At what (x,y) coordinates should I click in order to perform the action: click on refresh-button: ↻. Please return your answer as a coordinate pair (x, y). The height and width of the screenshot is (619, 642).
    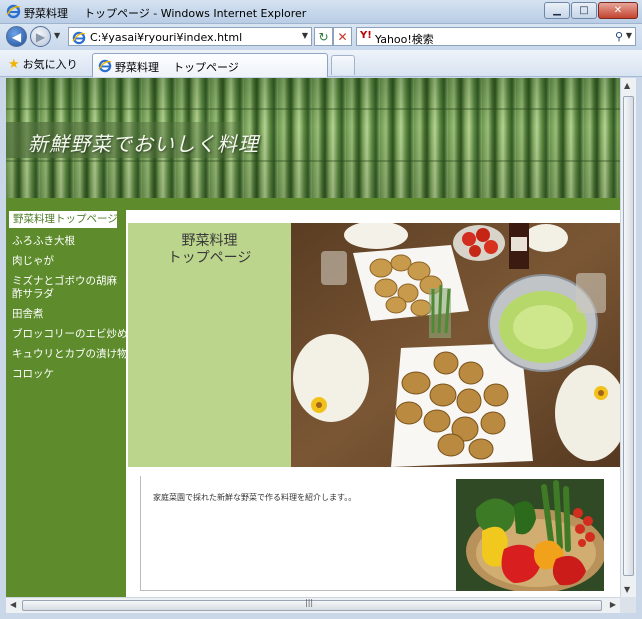
    Looking at the image, I should click on (323, 36).